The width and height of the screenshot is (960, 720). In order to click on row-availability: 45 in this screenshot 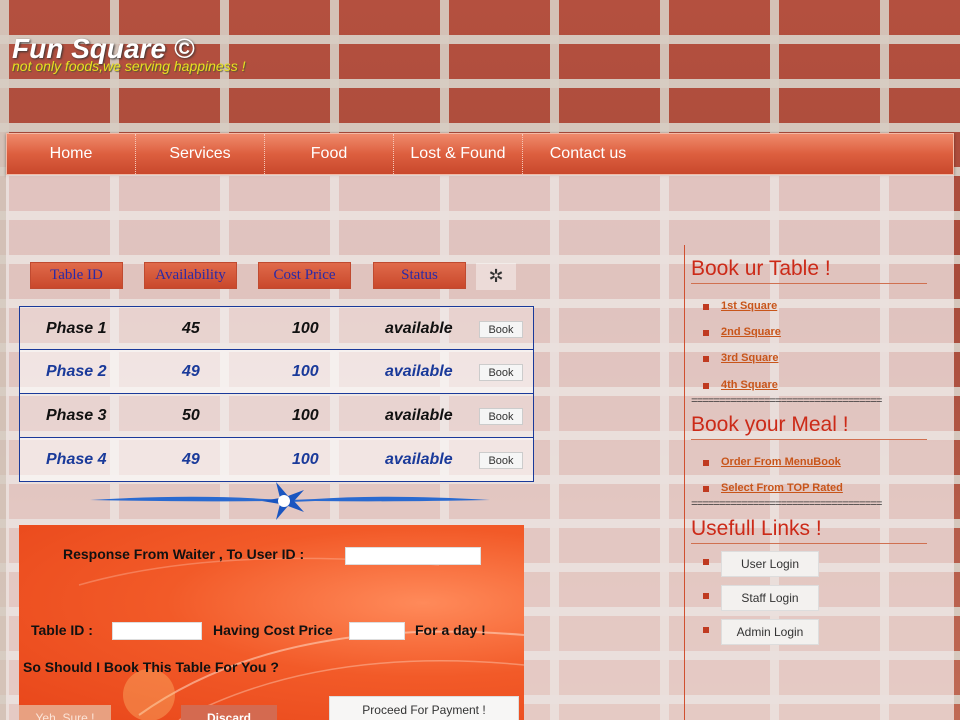, I will do `click(191, 328)`.